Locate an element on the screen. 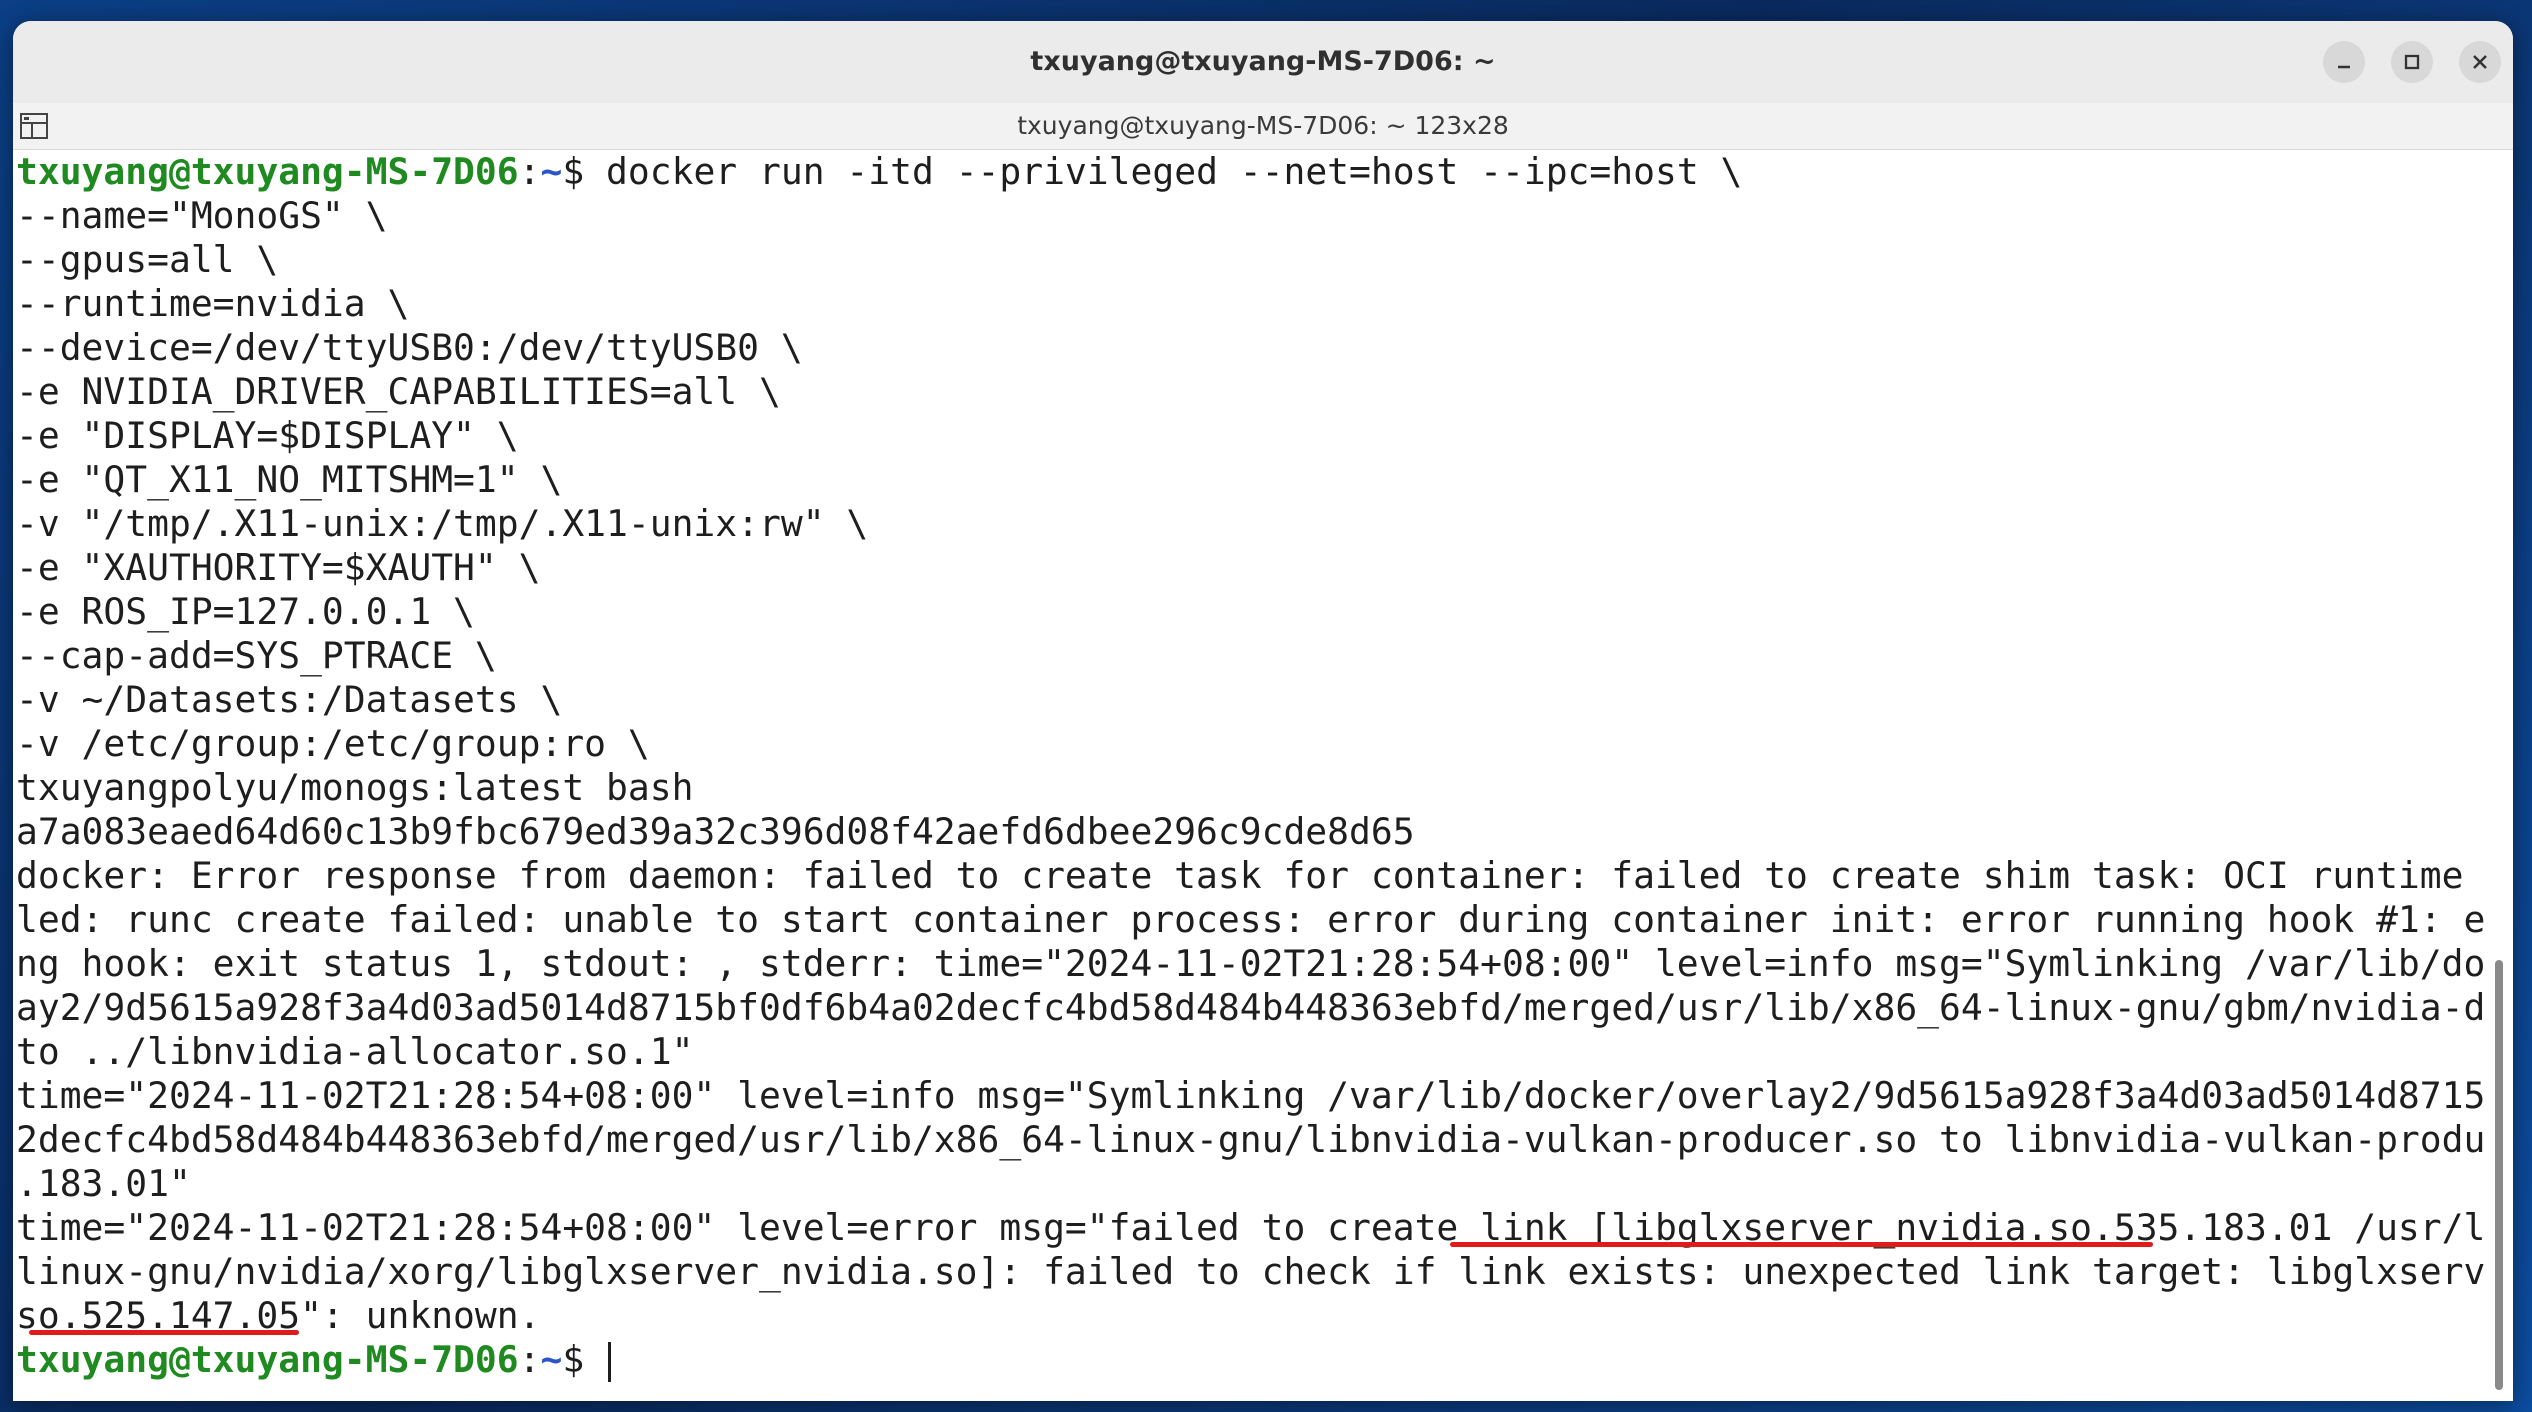  annotation-underline-version is located at coordinates (164, 1332).